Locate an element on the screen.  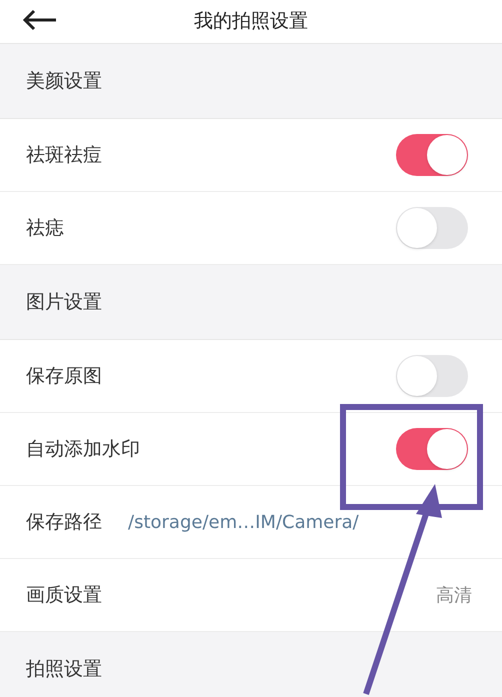
setting-label: 祛痣 is located at coordinates (45, 228).